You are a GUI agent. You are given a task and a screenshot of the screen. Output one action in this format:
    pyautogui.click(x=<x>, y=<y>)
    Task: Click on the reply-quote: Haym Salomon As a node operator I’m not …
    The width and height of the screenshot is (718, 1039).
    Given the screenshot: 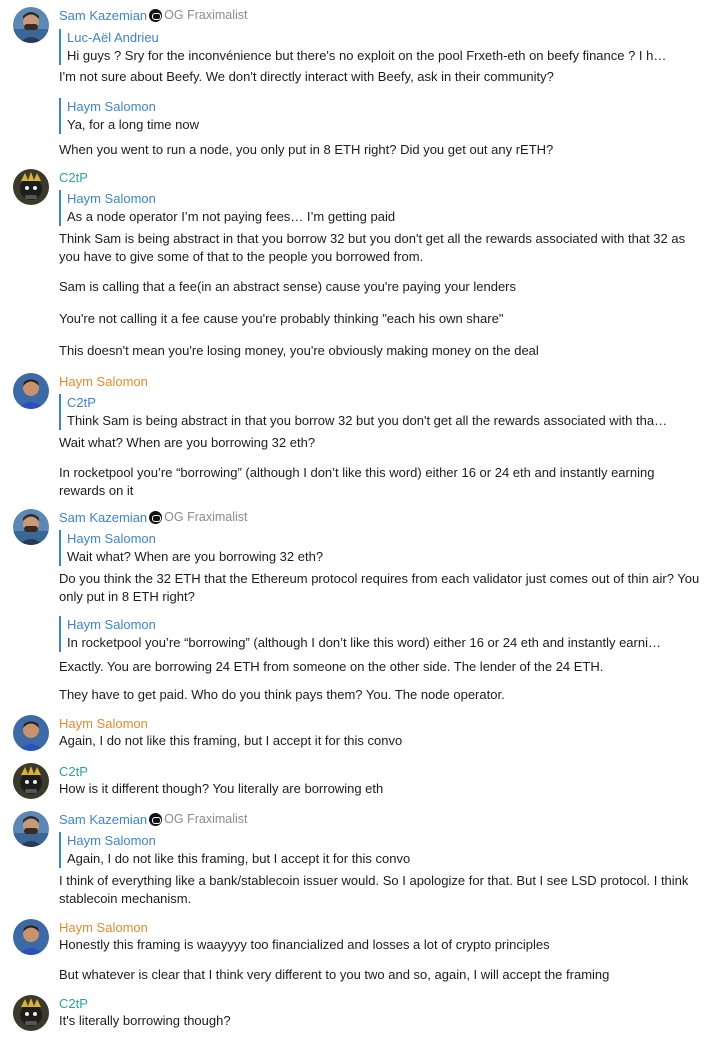 What is the action you would take?
    pyautogui.click(x=383, y=208)
    